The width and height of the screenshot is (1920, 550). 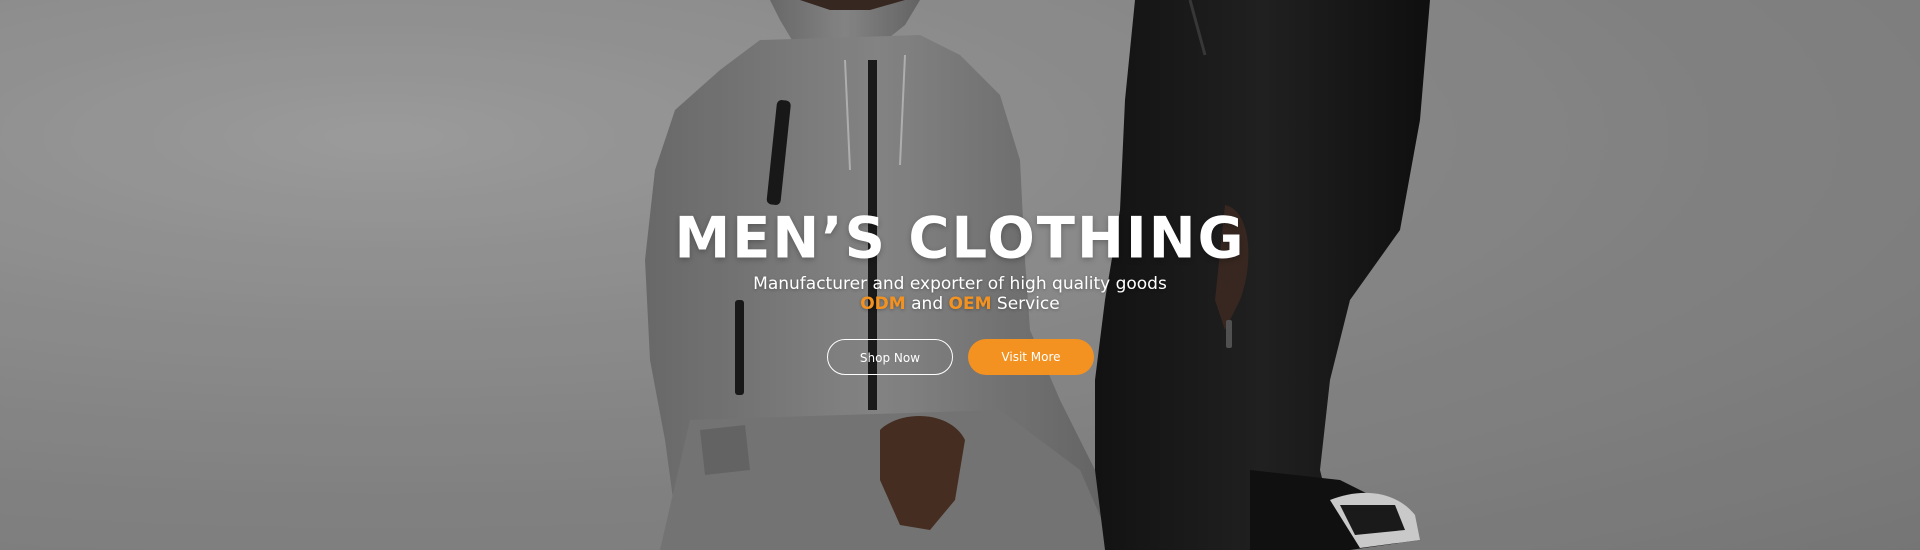 I want to click on hero-title: MEN’S CLOTHING, so click(x=960, y=238).